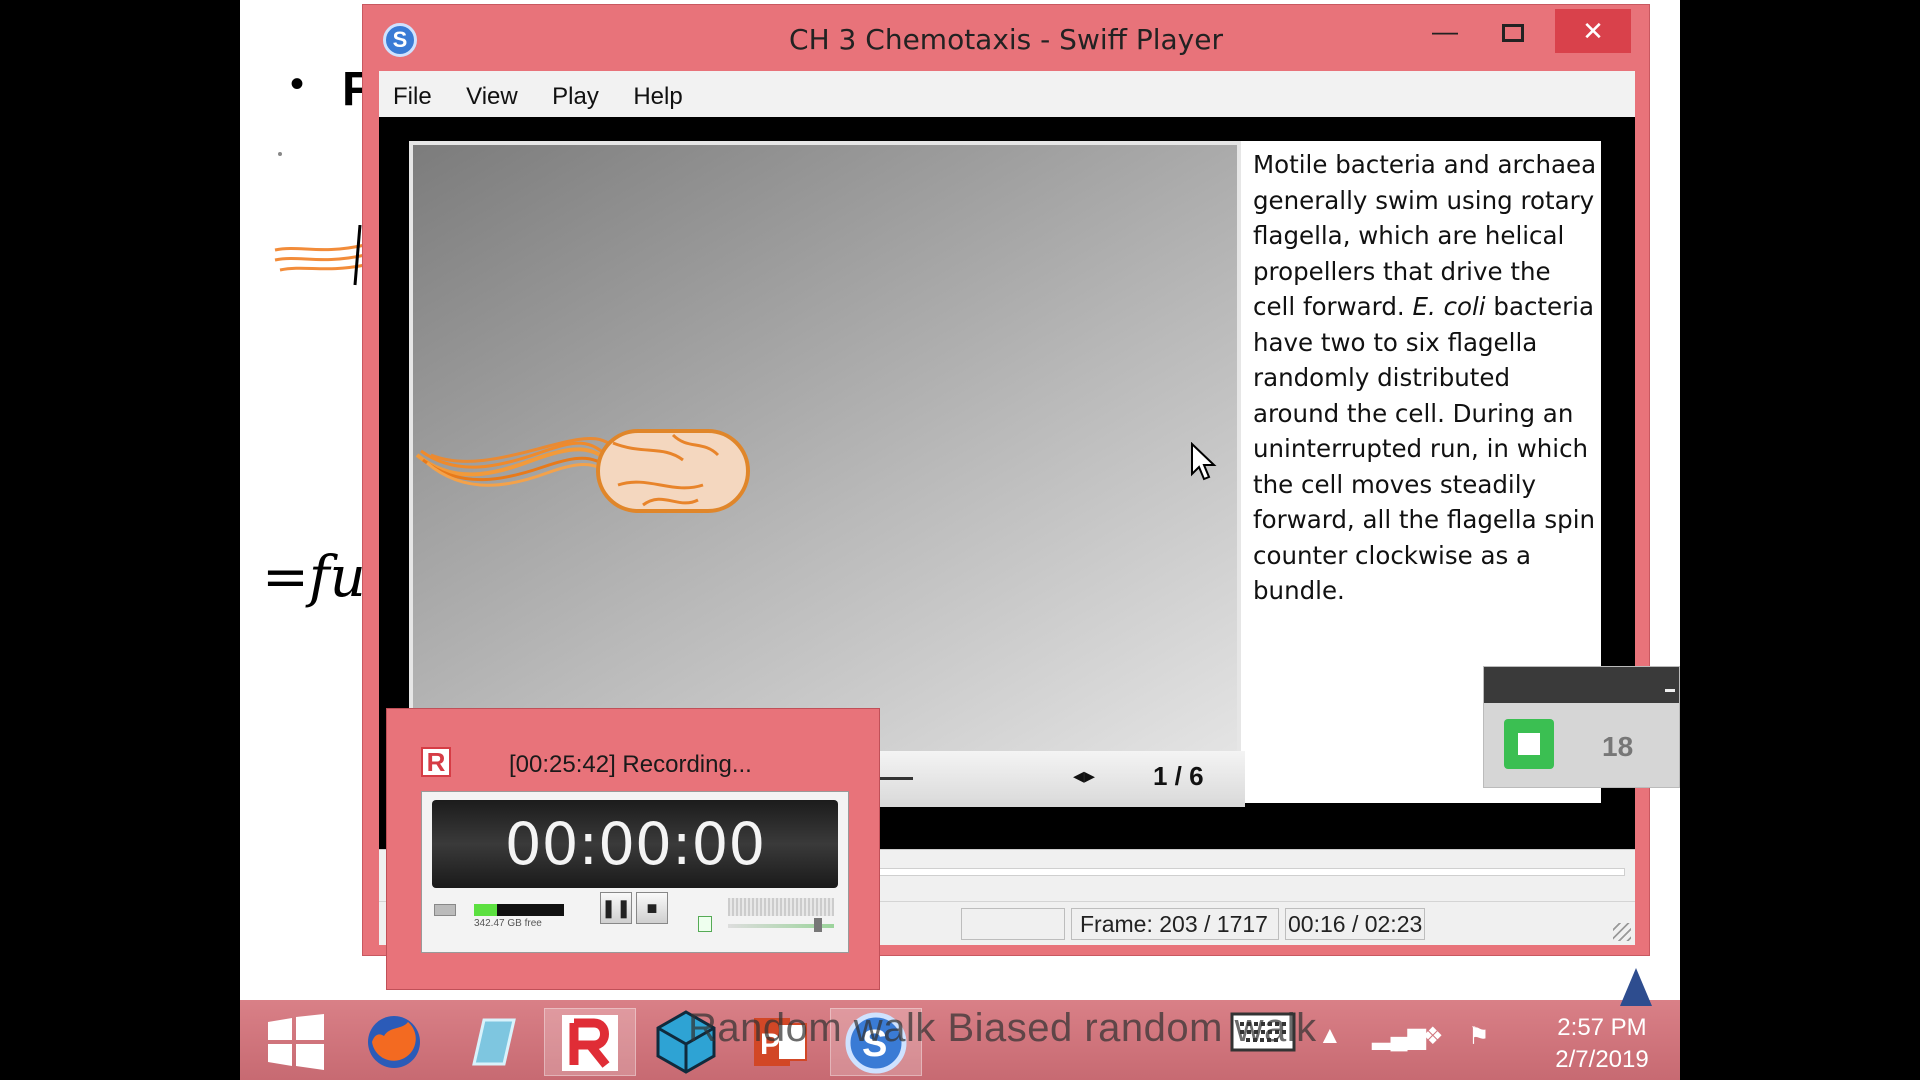 This screenshot has width=1920, height=1080. What do you see at coordinates (320, 255) in the screenshot?
I see `slide-flagella-drawing` at bounding box center [320, 255].